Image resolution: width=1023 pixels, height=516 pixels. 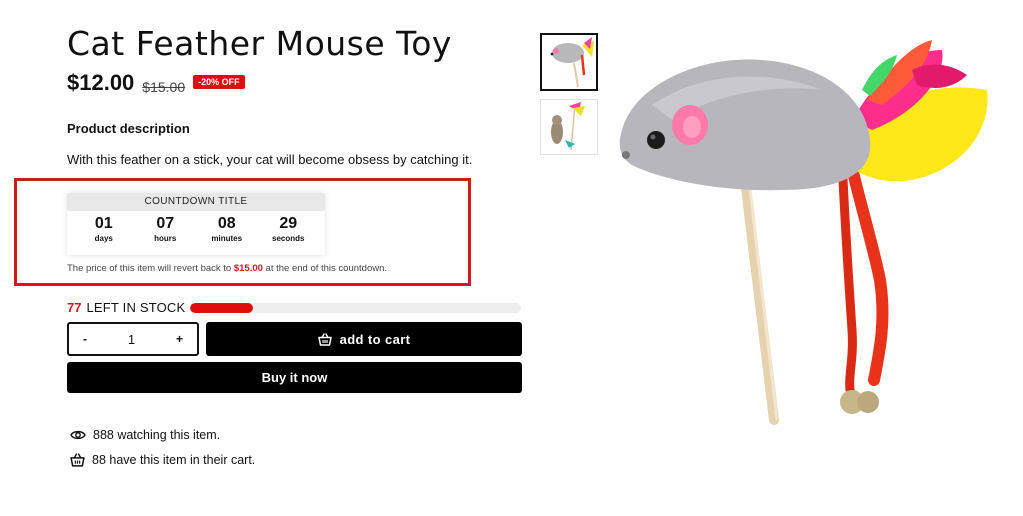 I want to click on in-cart-indicator: 88 have this item in their cart., so click(x=162, y=460).